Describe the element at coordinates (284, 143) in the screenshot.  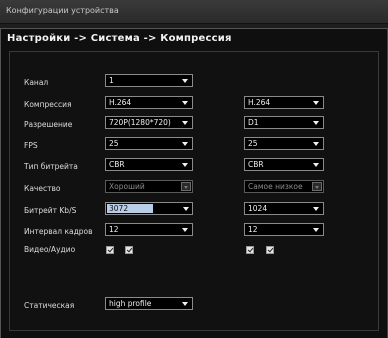
I see `extra-fps-select: 25` at that location.